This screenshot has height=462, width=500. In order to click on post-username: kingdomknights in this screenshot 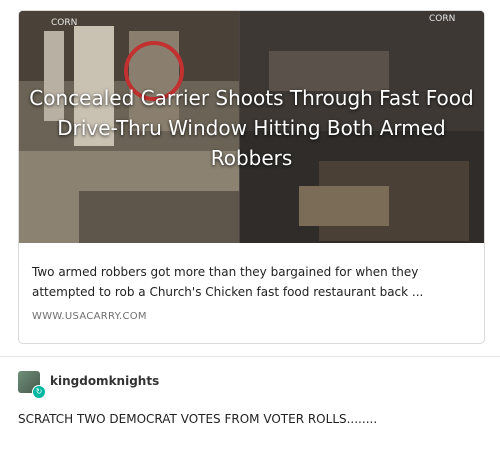, I will do `click(104, 381)`.